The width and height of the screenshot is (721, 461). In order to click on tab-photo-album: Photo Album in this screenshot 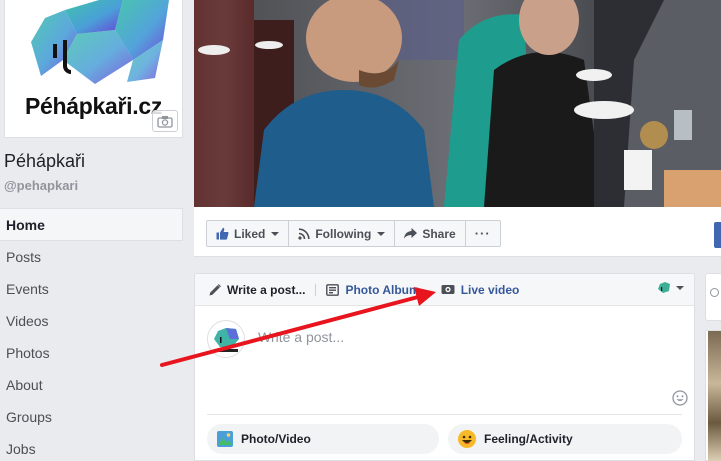, I will do `click(372, 290)`.